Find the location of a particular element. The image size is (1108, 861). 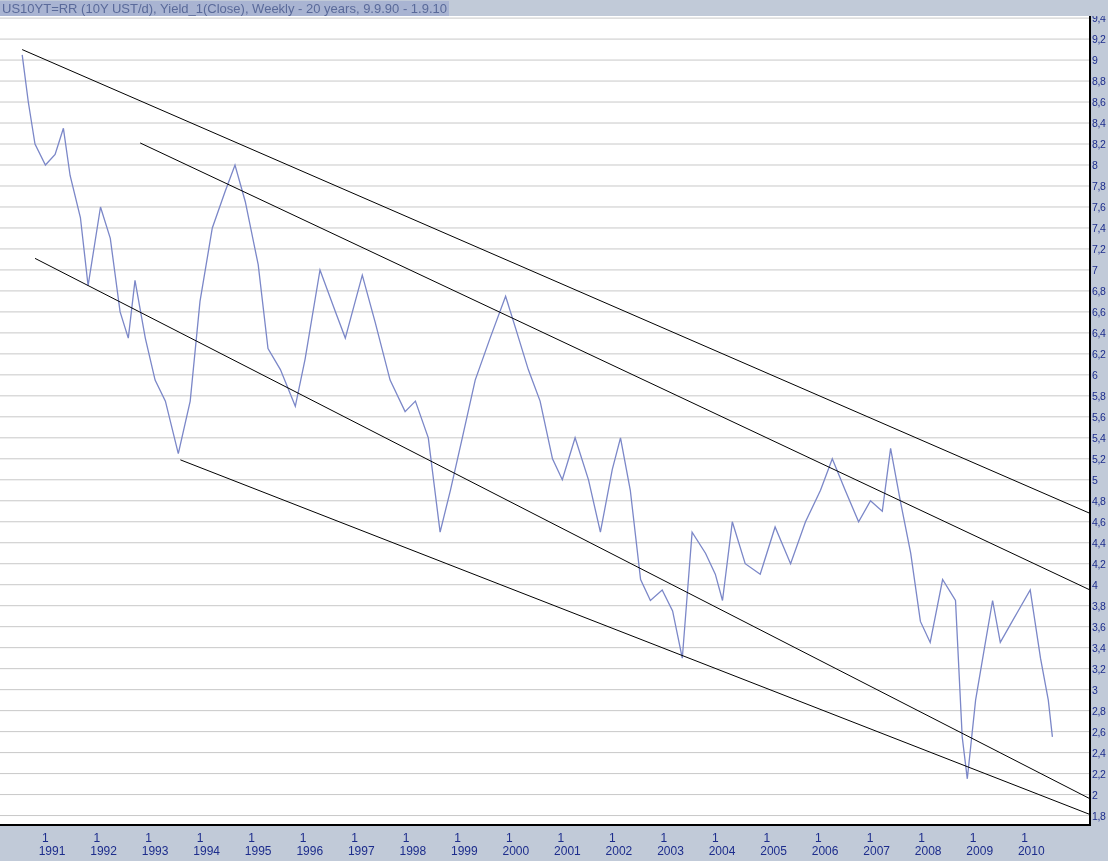

axis-tick-label: 1998 is located at coordinates (413, 851).